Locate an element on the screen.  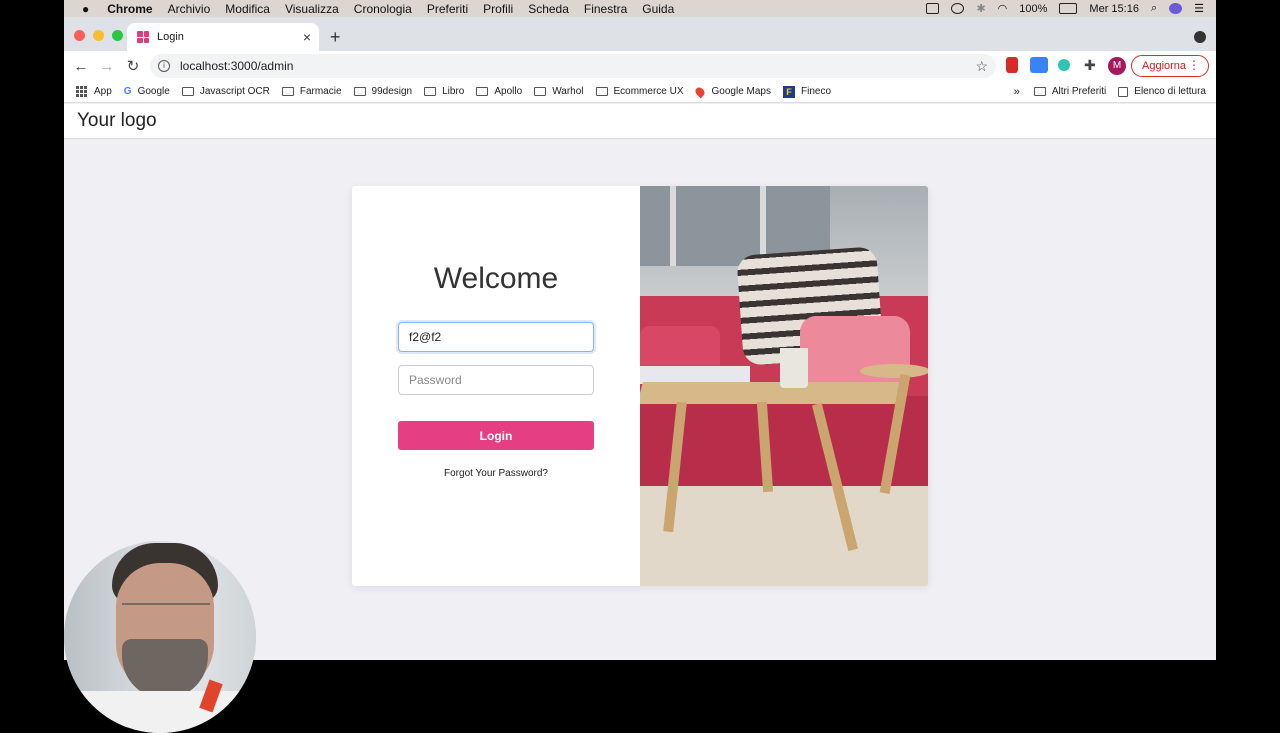
bookmark-apollo: Apollo is located at coordinates (499, 91).